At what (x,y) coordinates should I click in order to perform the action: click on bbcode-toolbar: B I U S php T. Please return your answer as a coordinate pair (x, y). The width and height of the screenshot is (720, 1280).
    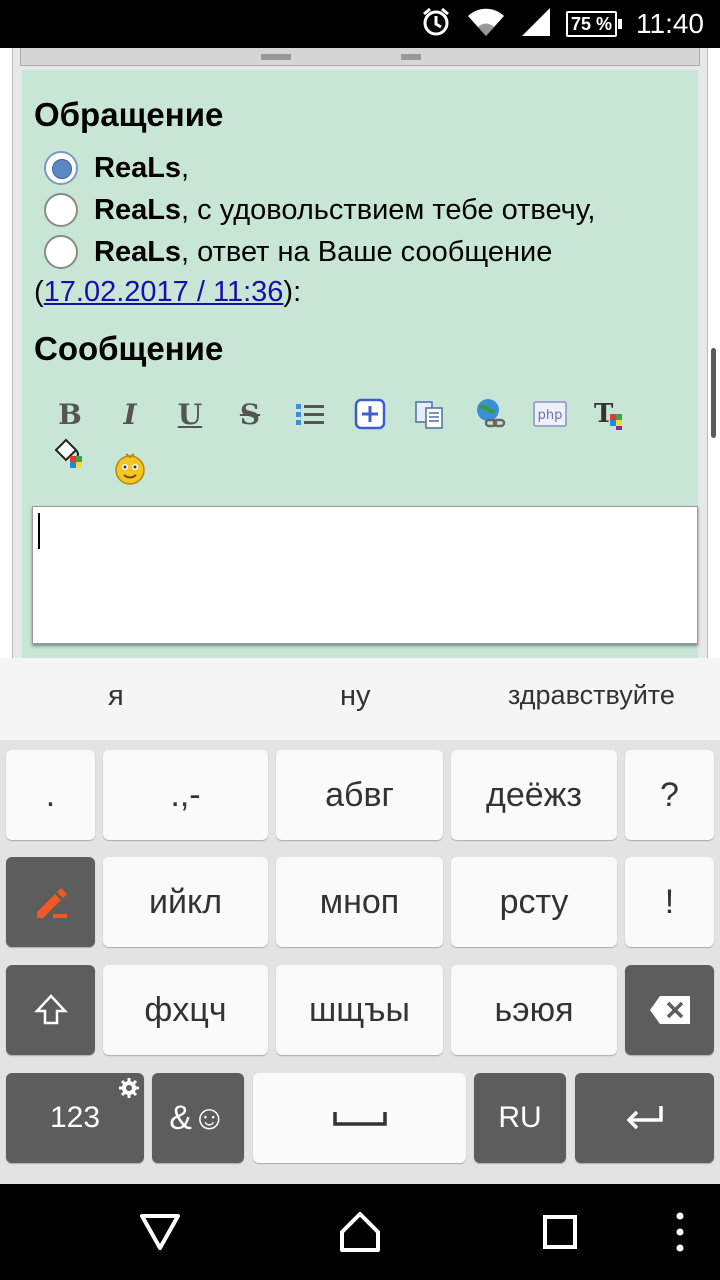
    Looking at the image, I should click on (360, 441).